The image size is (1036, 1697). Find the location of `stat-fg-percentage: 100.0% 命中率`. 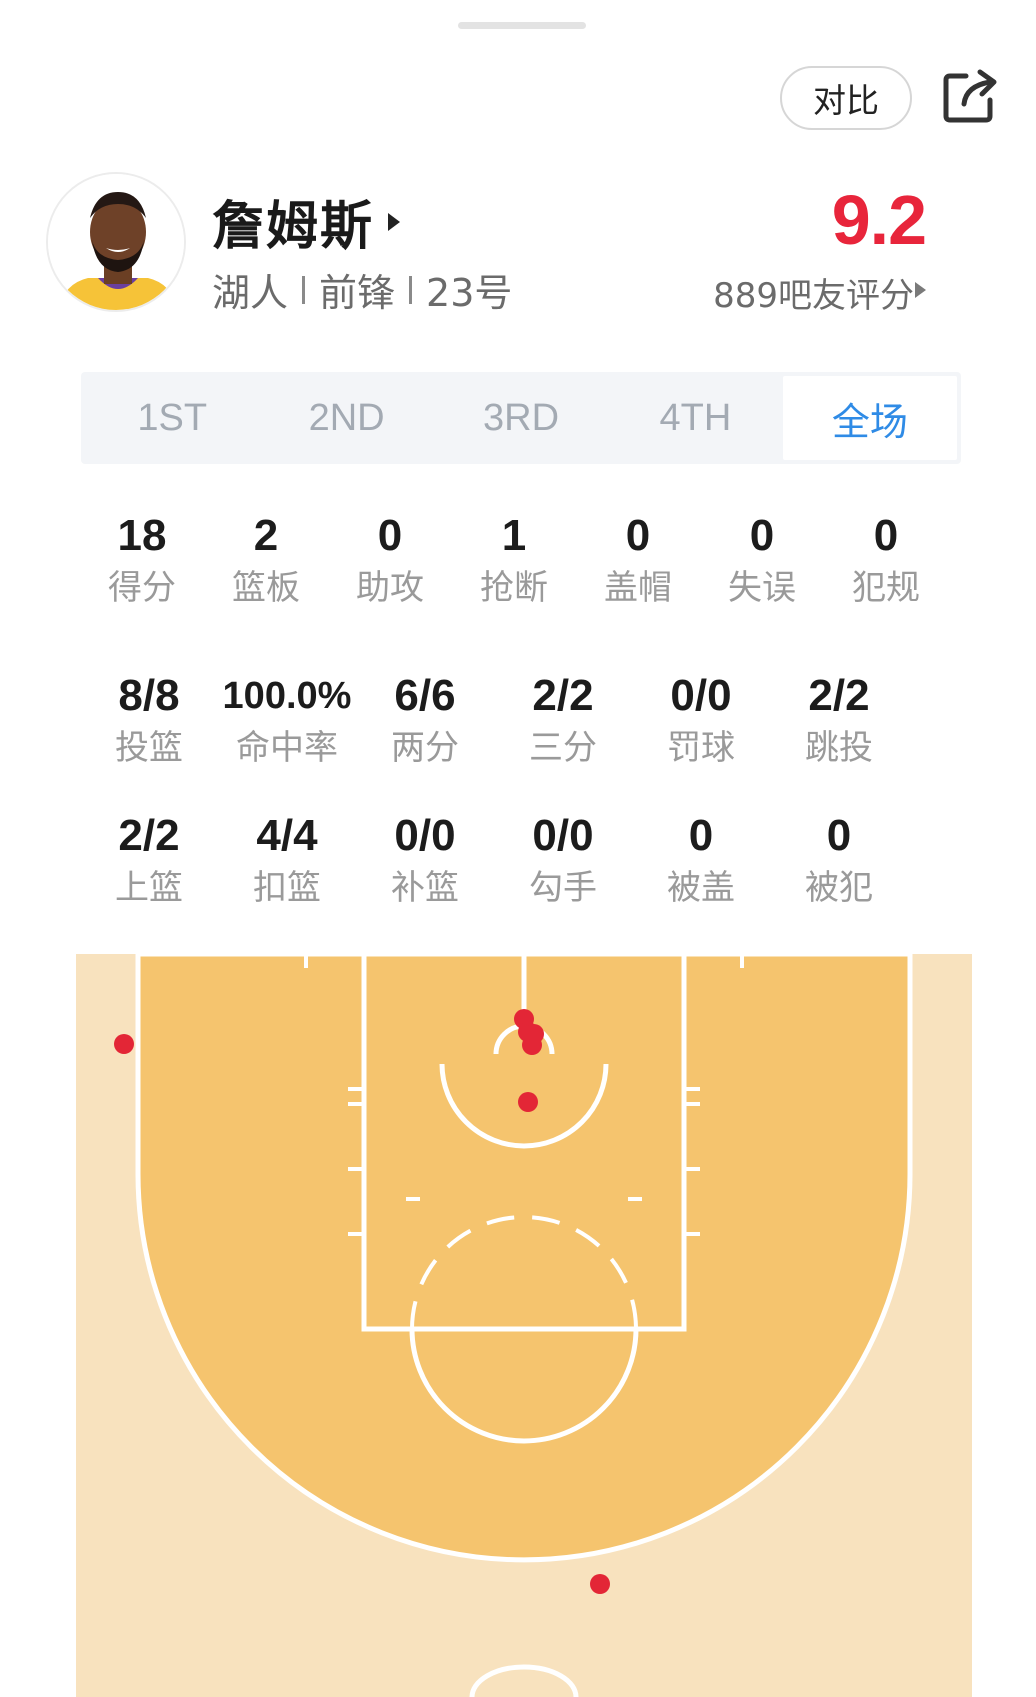

stat-fg-percentage: 100.0% 命中率 is located at coordinates (287, 719).